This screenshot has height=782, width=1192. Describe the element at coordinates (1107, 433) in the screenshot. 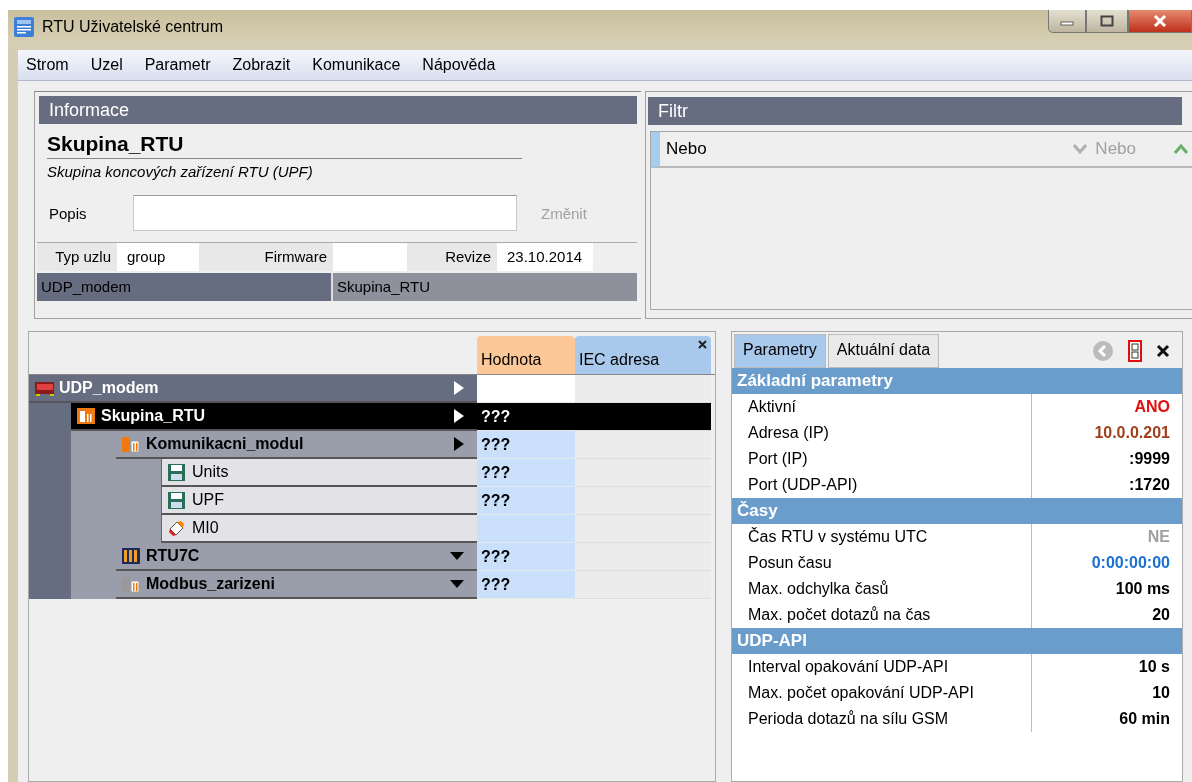

I see `parameter-value: 10.0.0.201` at that location.